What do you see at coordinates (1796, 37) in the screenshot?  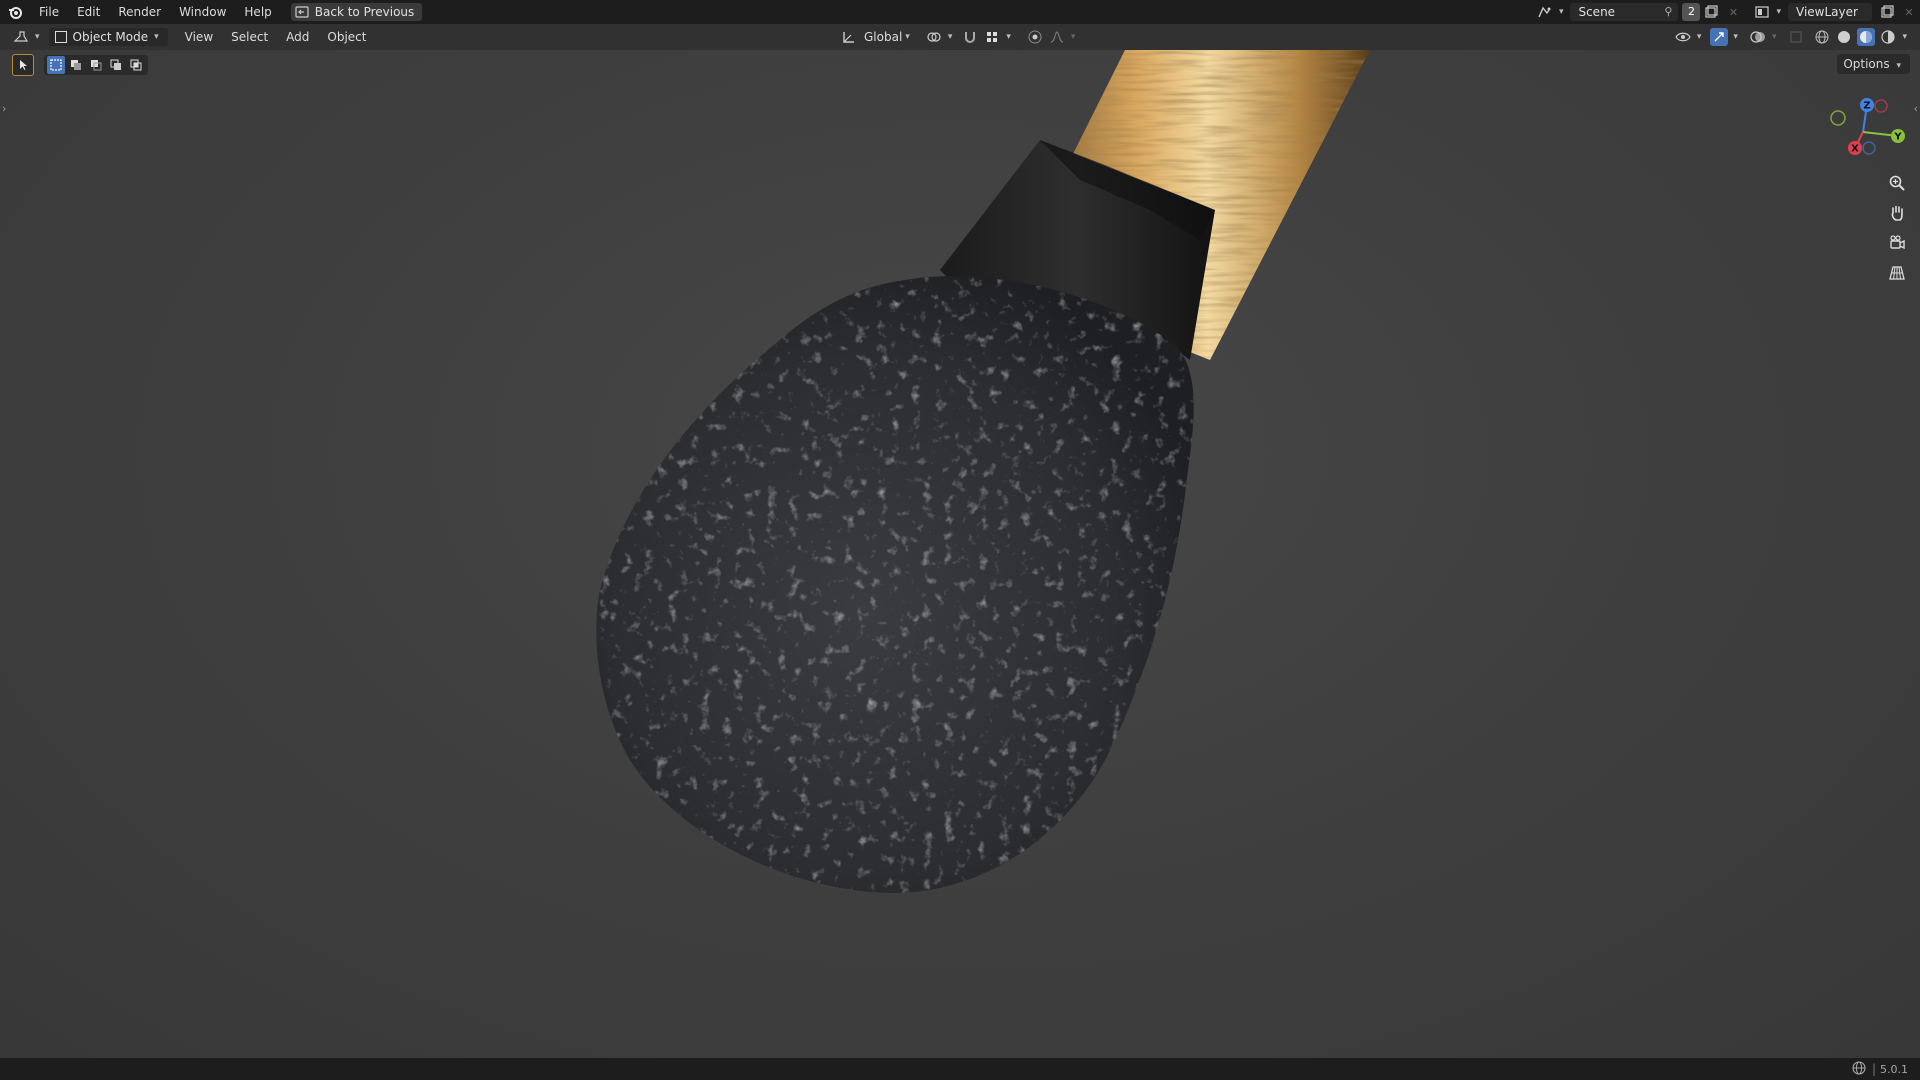 I see `xray-toggle-icon` at bounding box center [1796, 37].